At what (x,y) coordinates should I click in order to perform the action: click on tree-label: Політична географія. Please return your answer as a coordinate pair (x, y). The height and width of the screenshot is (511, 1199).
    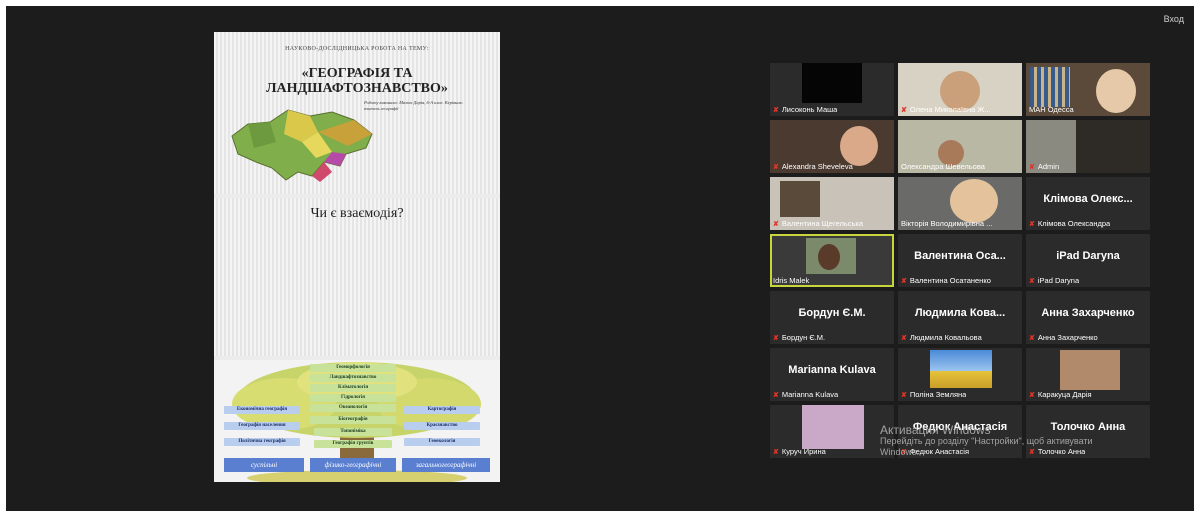
    Looking at the image, I should click on (262, 442).